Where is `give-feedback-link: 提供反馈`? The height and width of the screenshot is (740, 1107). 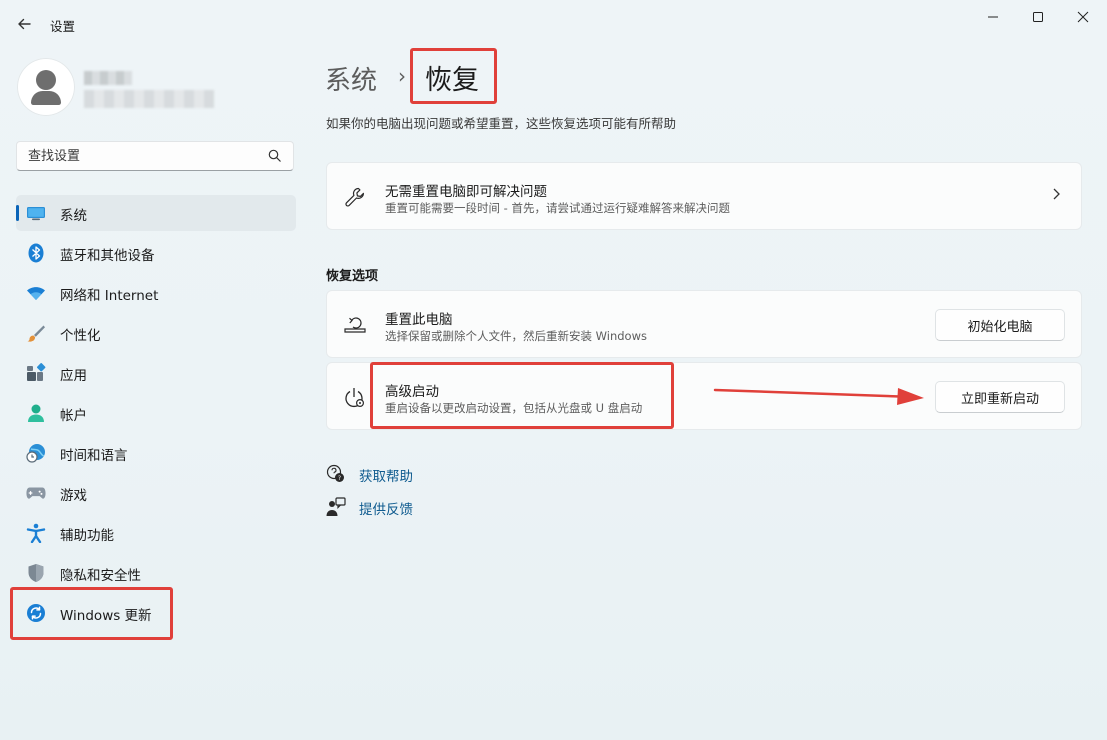
give-feedback-link: 提供反馈 is located at coordinates (369, 507).